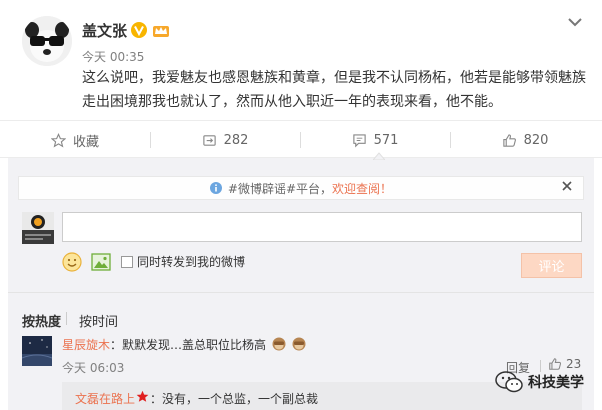  I want to click on chevron-down-icon, so click(575, 22).